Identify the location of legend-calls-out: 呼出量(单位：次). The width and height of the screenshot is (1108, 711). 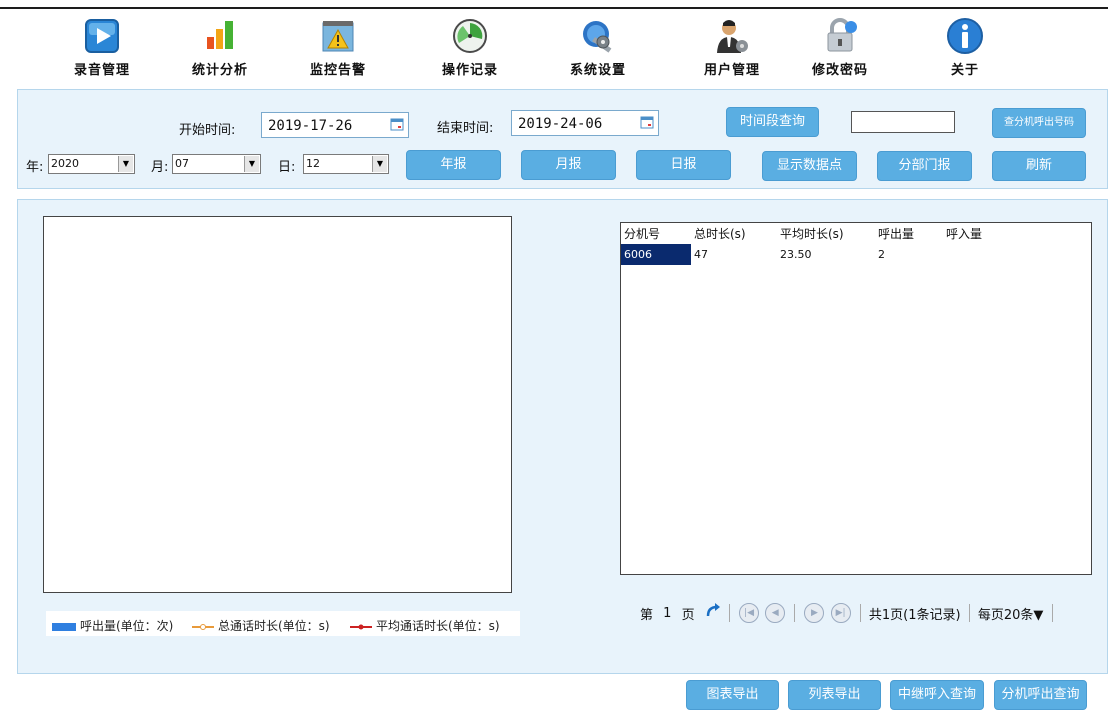
(112, 625).